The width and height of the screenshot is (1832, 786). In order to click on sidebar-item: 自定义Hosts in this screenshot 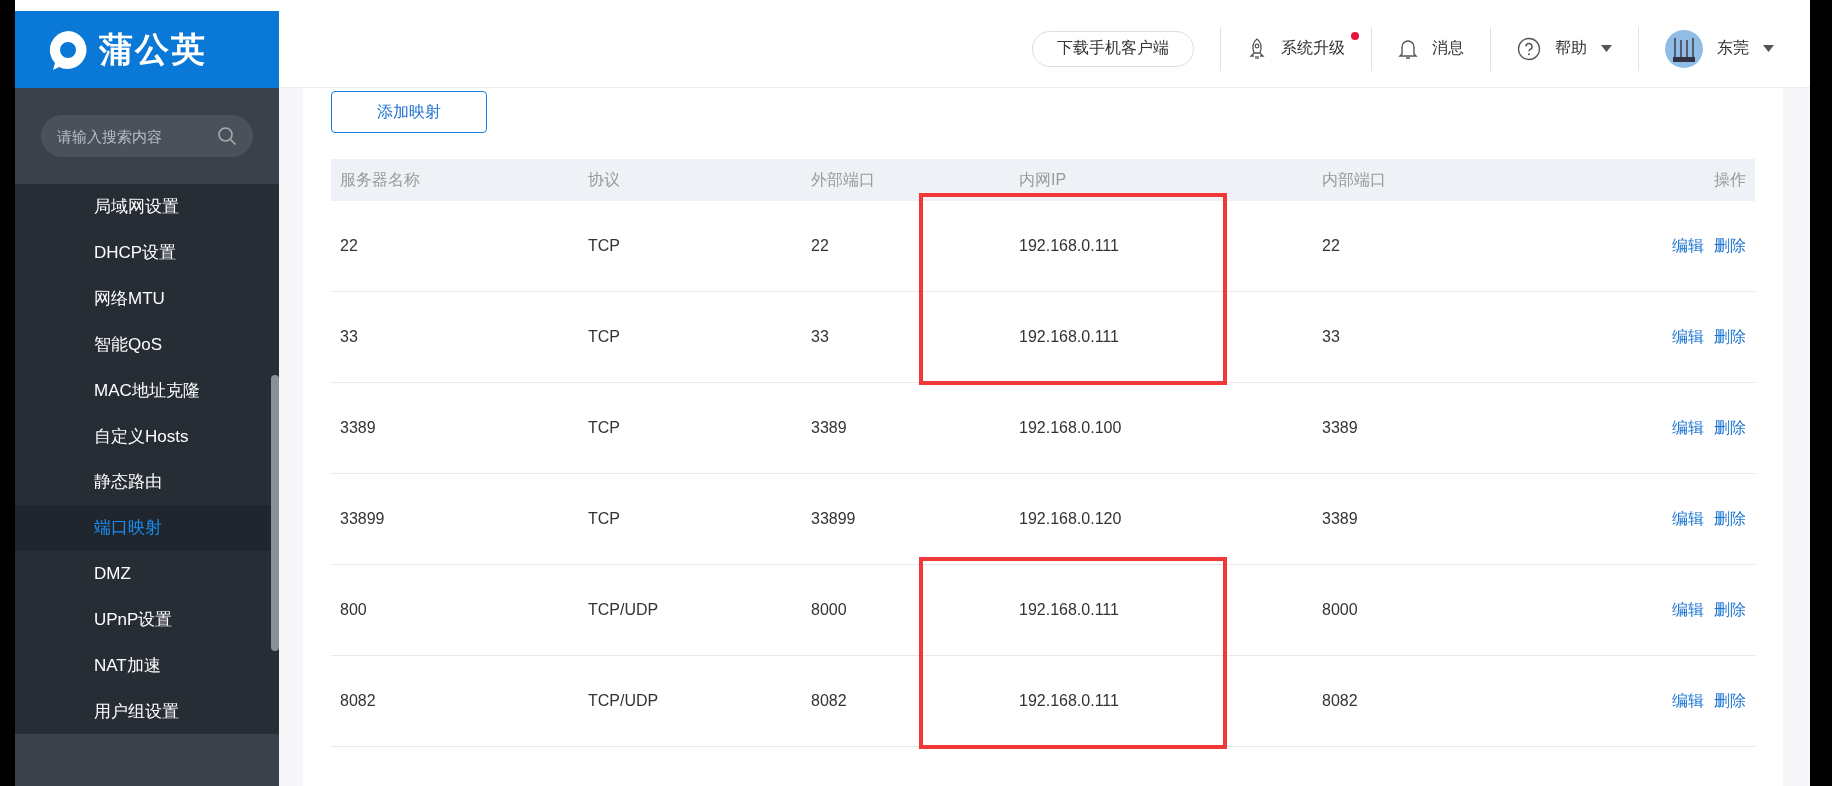, I will do `click(143, 436)`.